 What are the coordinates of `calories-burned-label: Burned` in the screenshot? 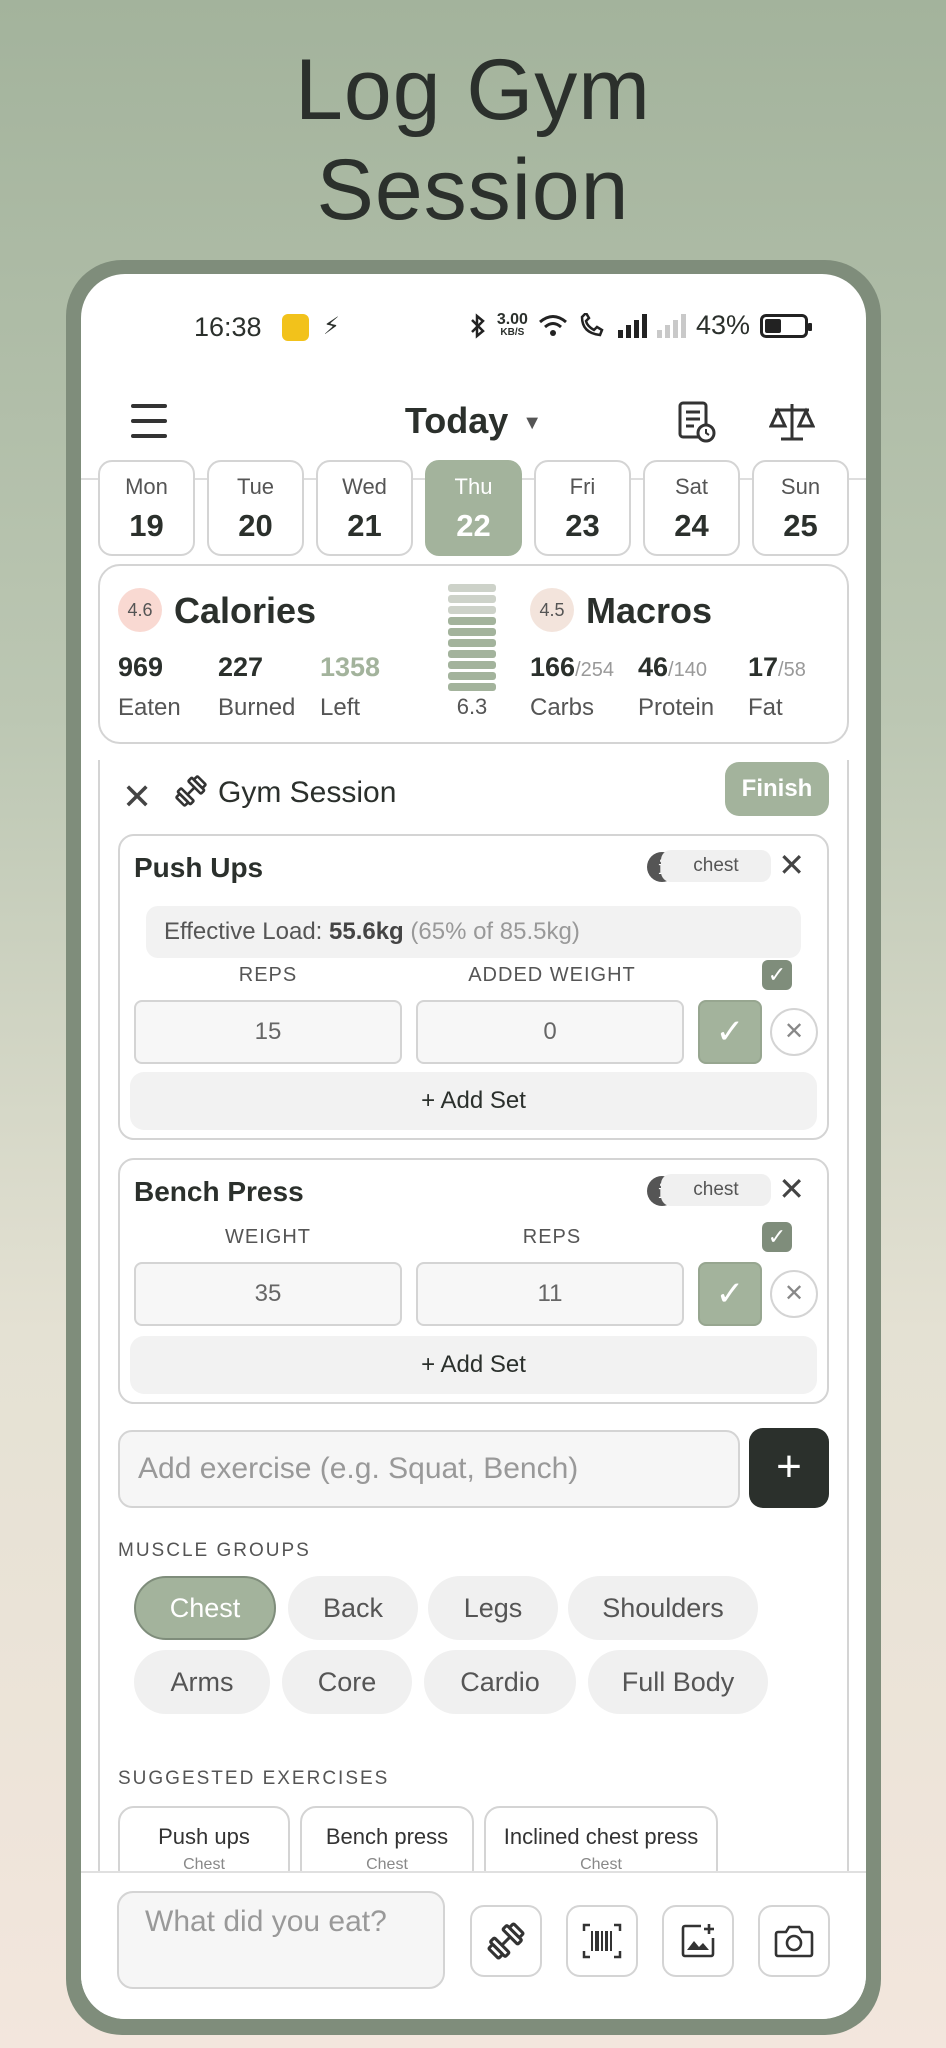 It's located at (257, 707).